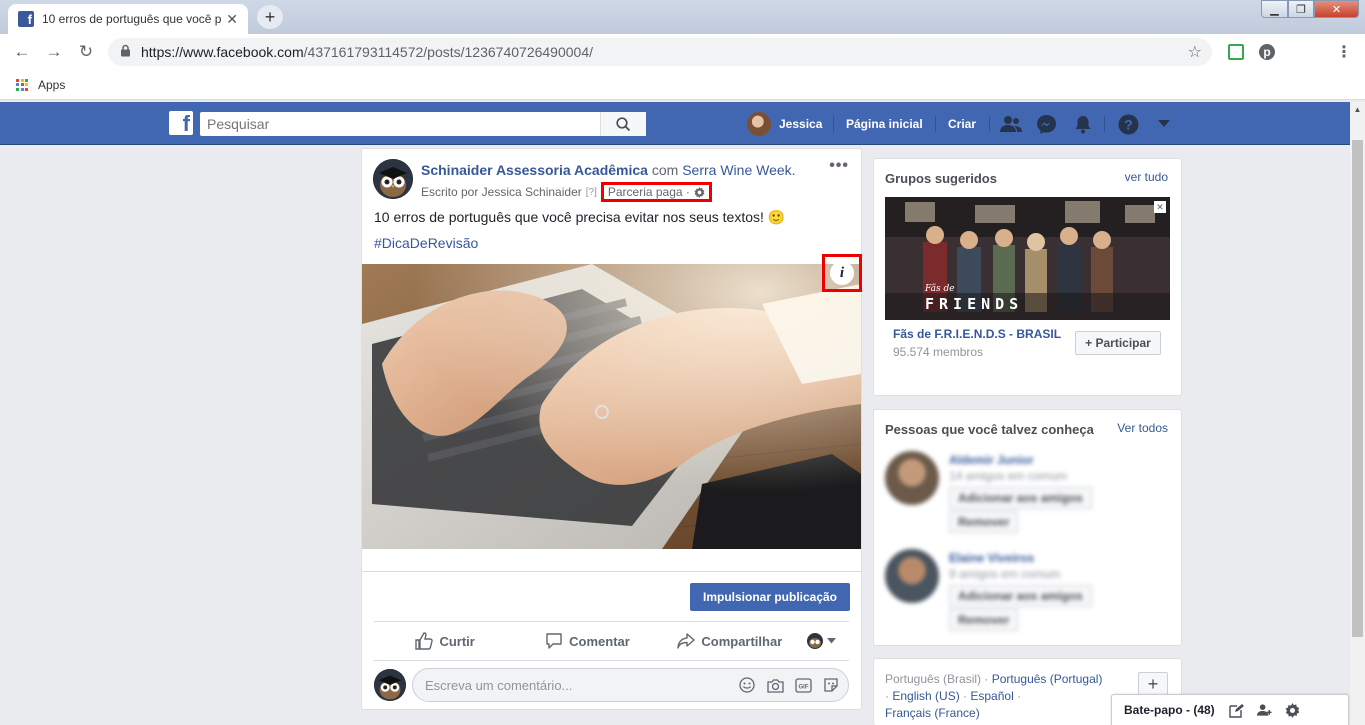 The width and height of the screenshot is (1365, 725). I want to click on browser-tab: f 10 erros de português que você p ✕, so click(128, 19).